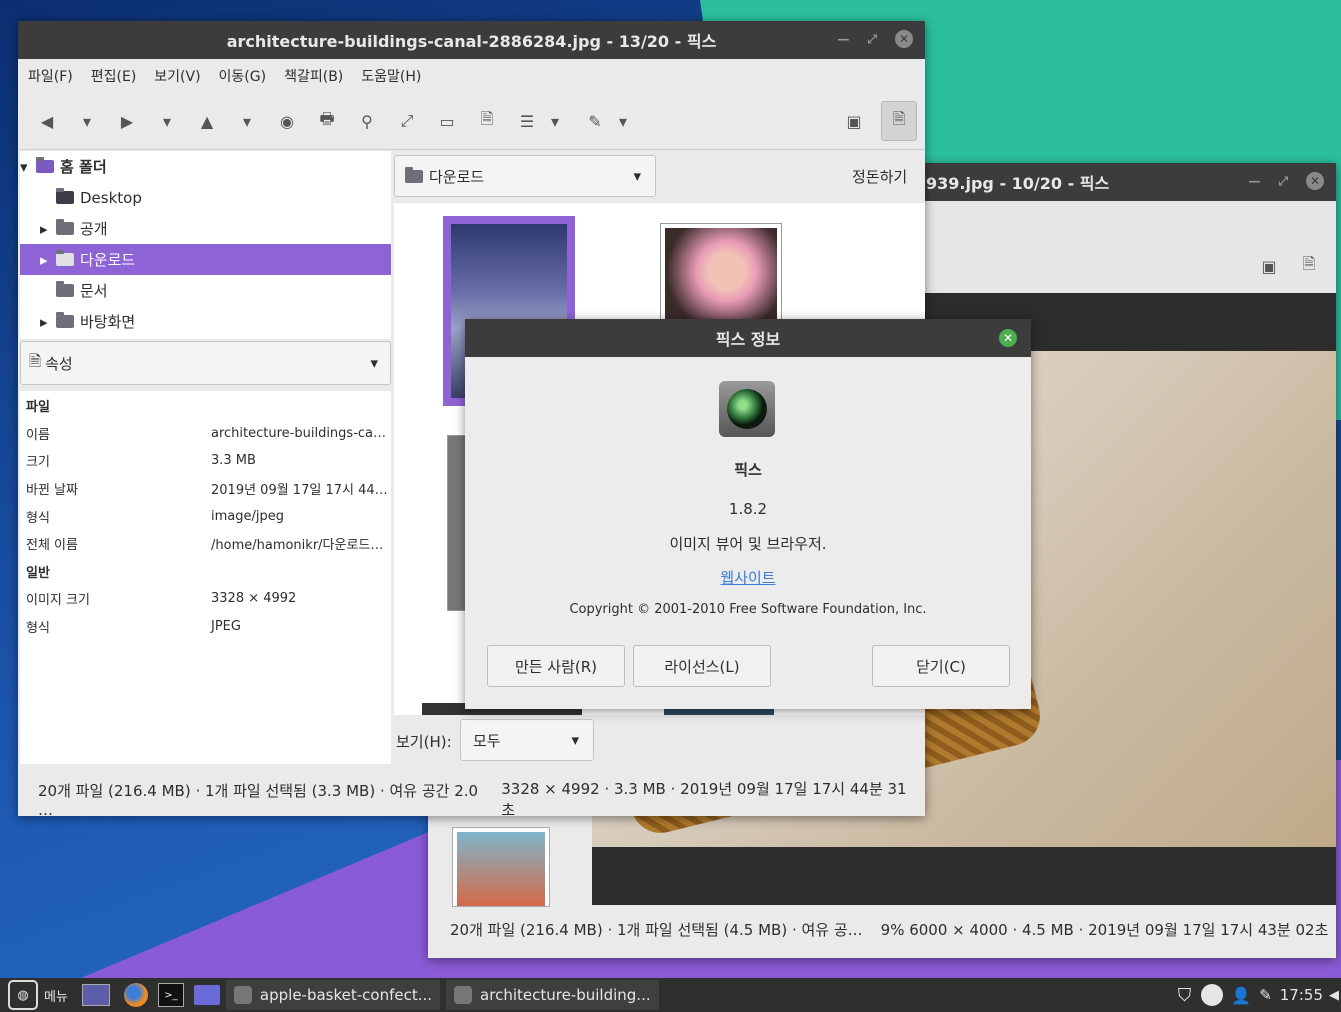  I want to click on prop-size-value: 3.3 MB, so click(233, 461).